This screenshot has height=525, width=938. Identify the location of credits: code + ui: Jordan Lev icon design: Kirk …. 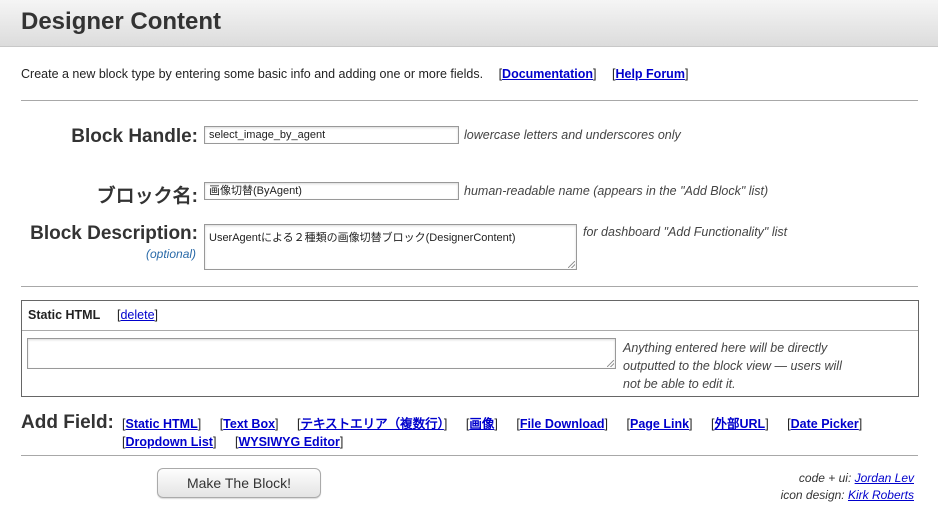
(847, 487).